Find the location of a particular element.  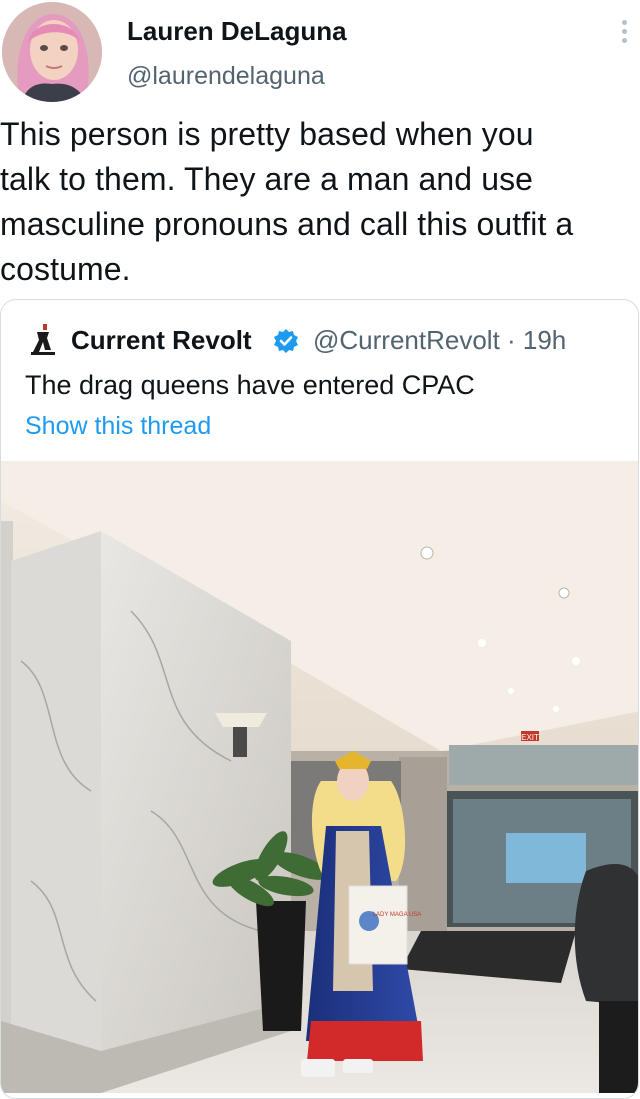

author-avatar is located at coordinates (52, 52).